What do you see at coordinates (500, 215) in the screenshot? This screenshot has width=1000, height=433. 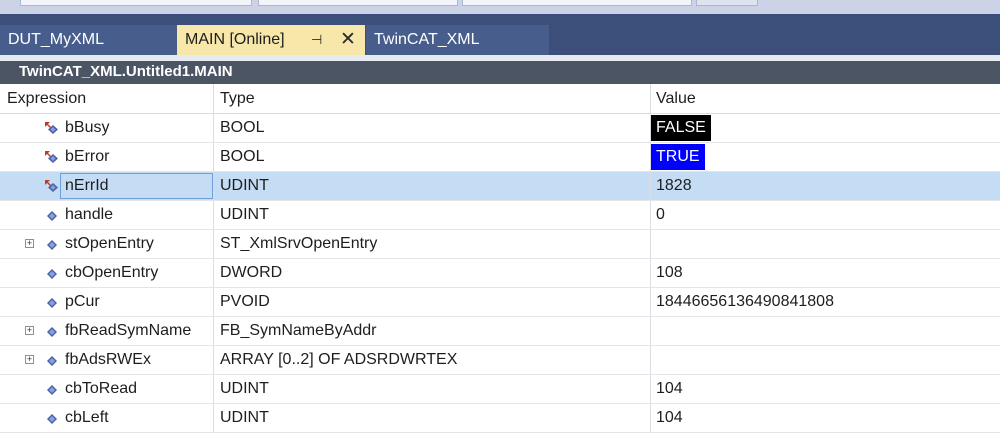 I see `table-row: handle UDINT 0` at bounding box center [500, 215].